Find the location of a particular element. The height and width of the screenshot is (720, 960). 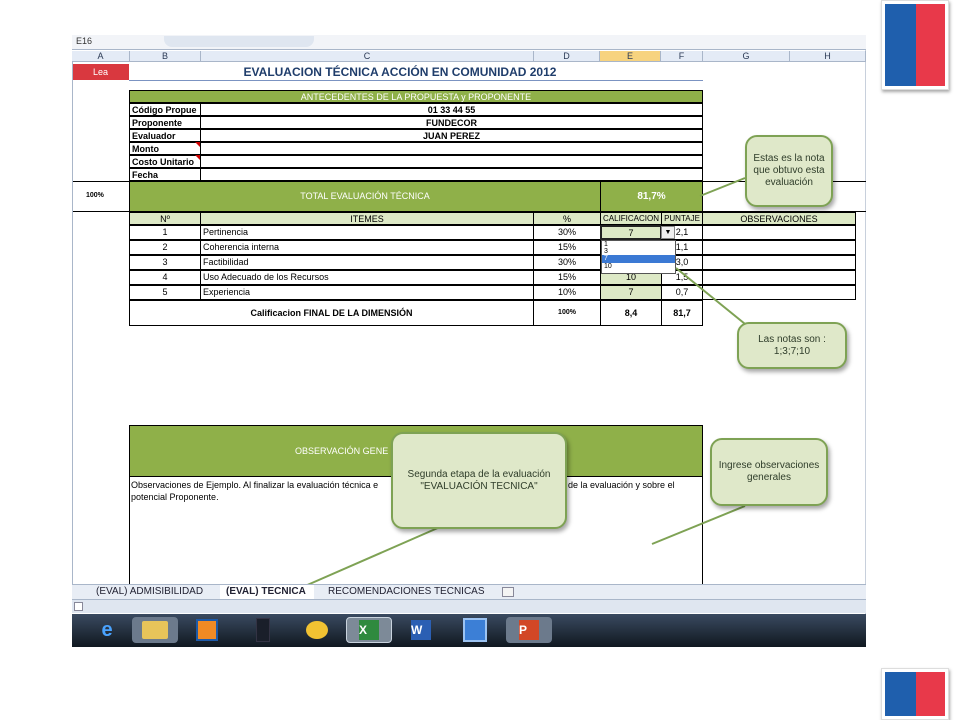

callout-ingrese: Ingrese observaciones generales is located at coordinates (769, 472).